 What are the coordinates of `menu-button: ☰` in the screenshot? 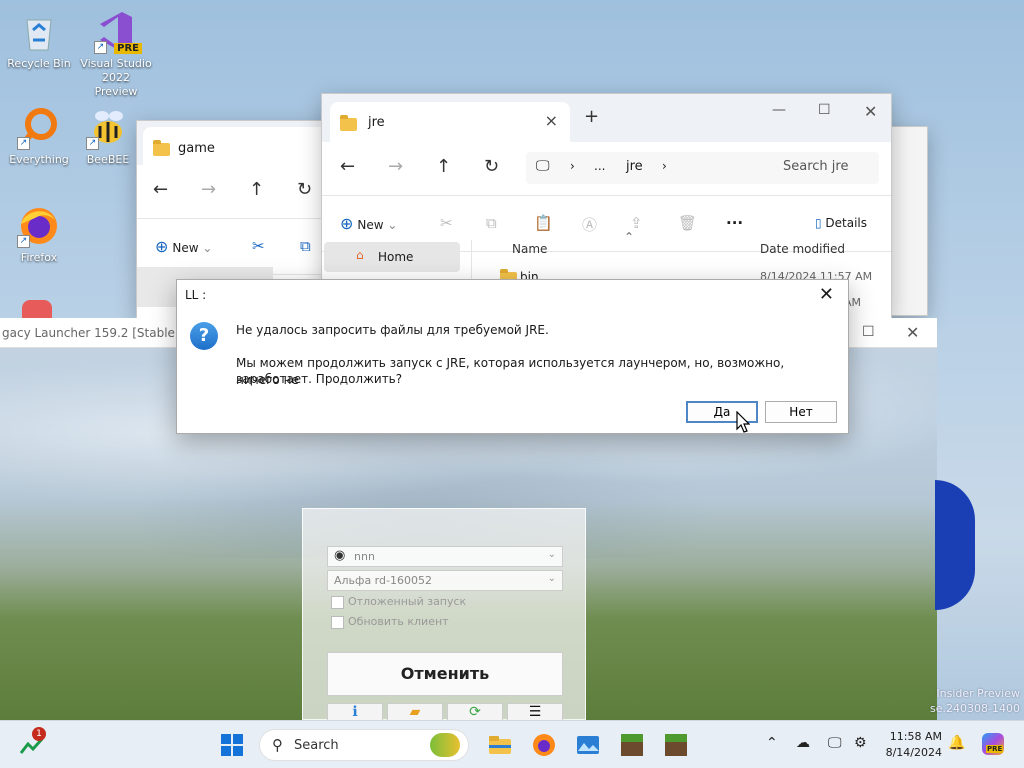 It's located at (535, 711).